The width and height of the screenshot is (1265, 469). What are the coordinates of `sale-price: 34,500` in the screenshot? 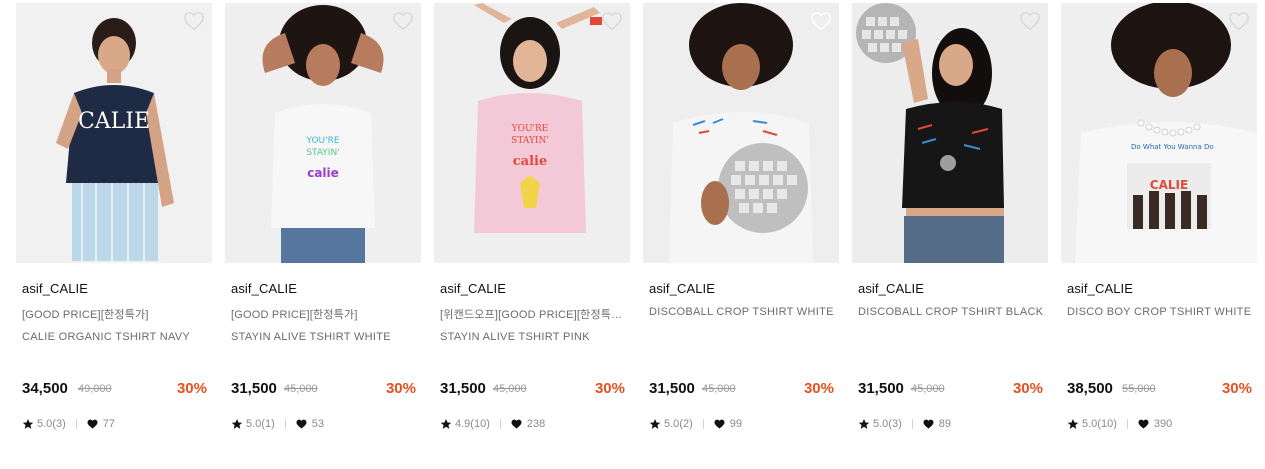 It's located at (45, 388).